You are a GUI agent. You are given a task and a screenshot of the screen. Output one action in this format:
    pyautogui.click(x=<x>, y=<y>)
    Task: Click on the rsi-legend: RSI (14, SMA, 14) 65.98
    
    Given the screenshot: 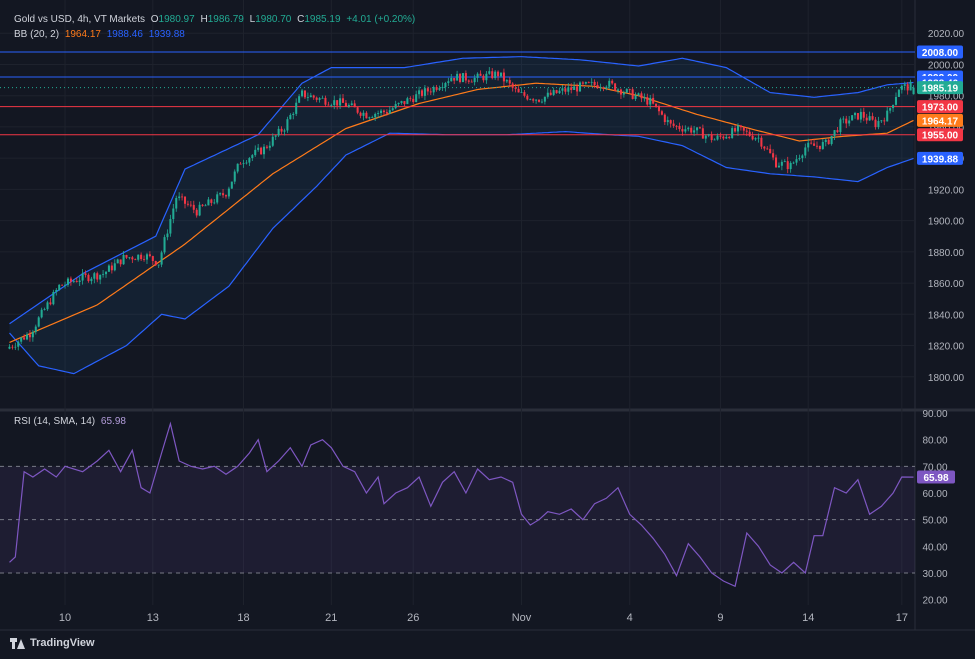 What is the action you would take?
    pyautogui.click(x=71, y=421)
    